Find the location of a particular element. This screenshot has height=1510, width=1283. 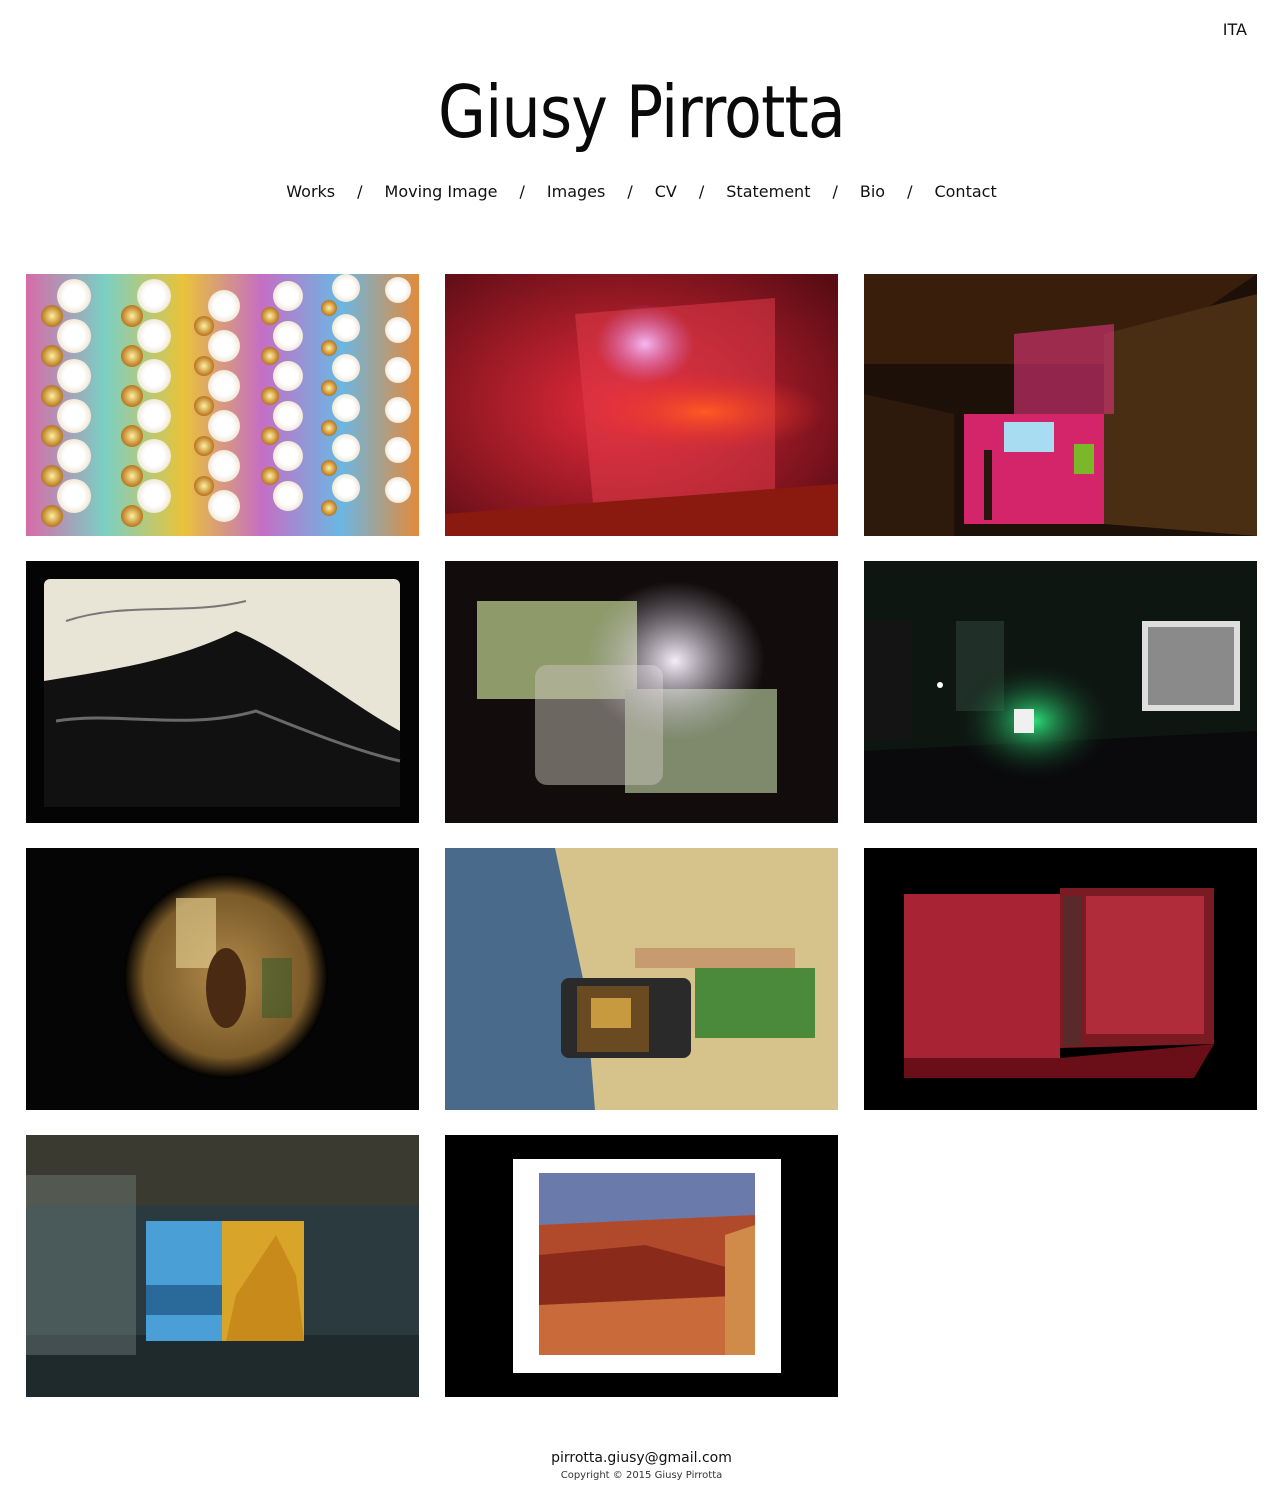

nav-statement: Statement is located at coordinates (768, 191).